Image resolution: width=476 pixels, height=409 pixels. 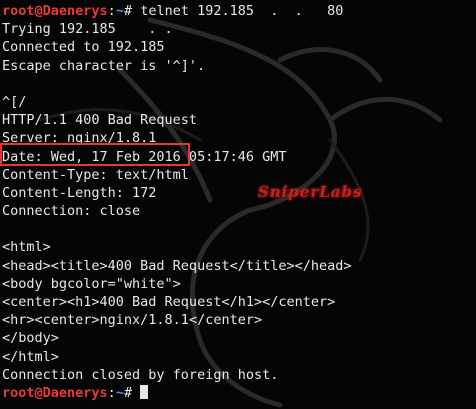 What do you see at coordinates (95, 174) in the screenshot?
I see `output-line: Content-Type: text/html` at bounding box center [95, 174].